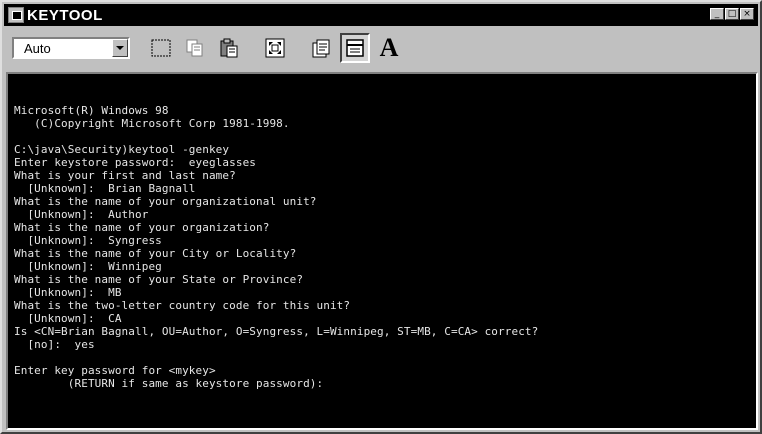  Describe the element at coordinates (135, 162) in the screenshot. I see `console-line: Enter keystore password: eyeglasses` at that location.